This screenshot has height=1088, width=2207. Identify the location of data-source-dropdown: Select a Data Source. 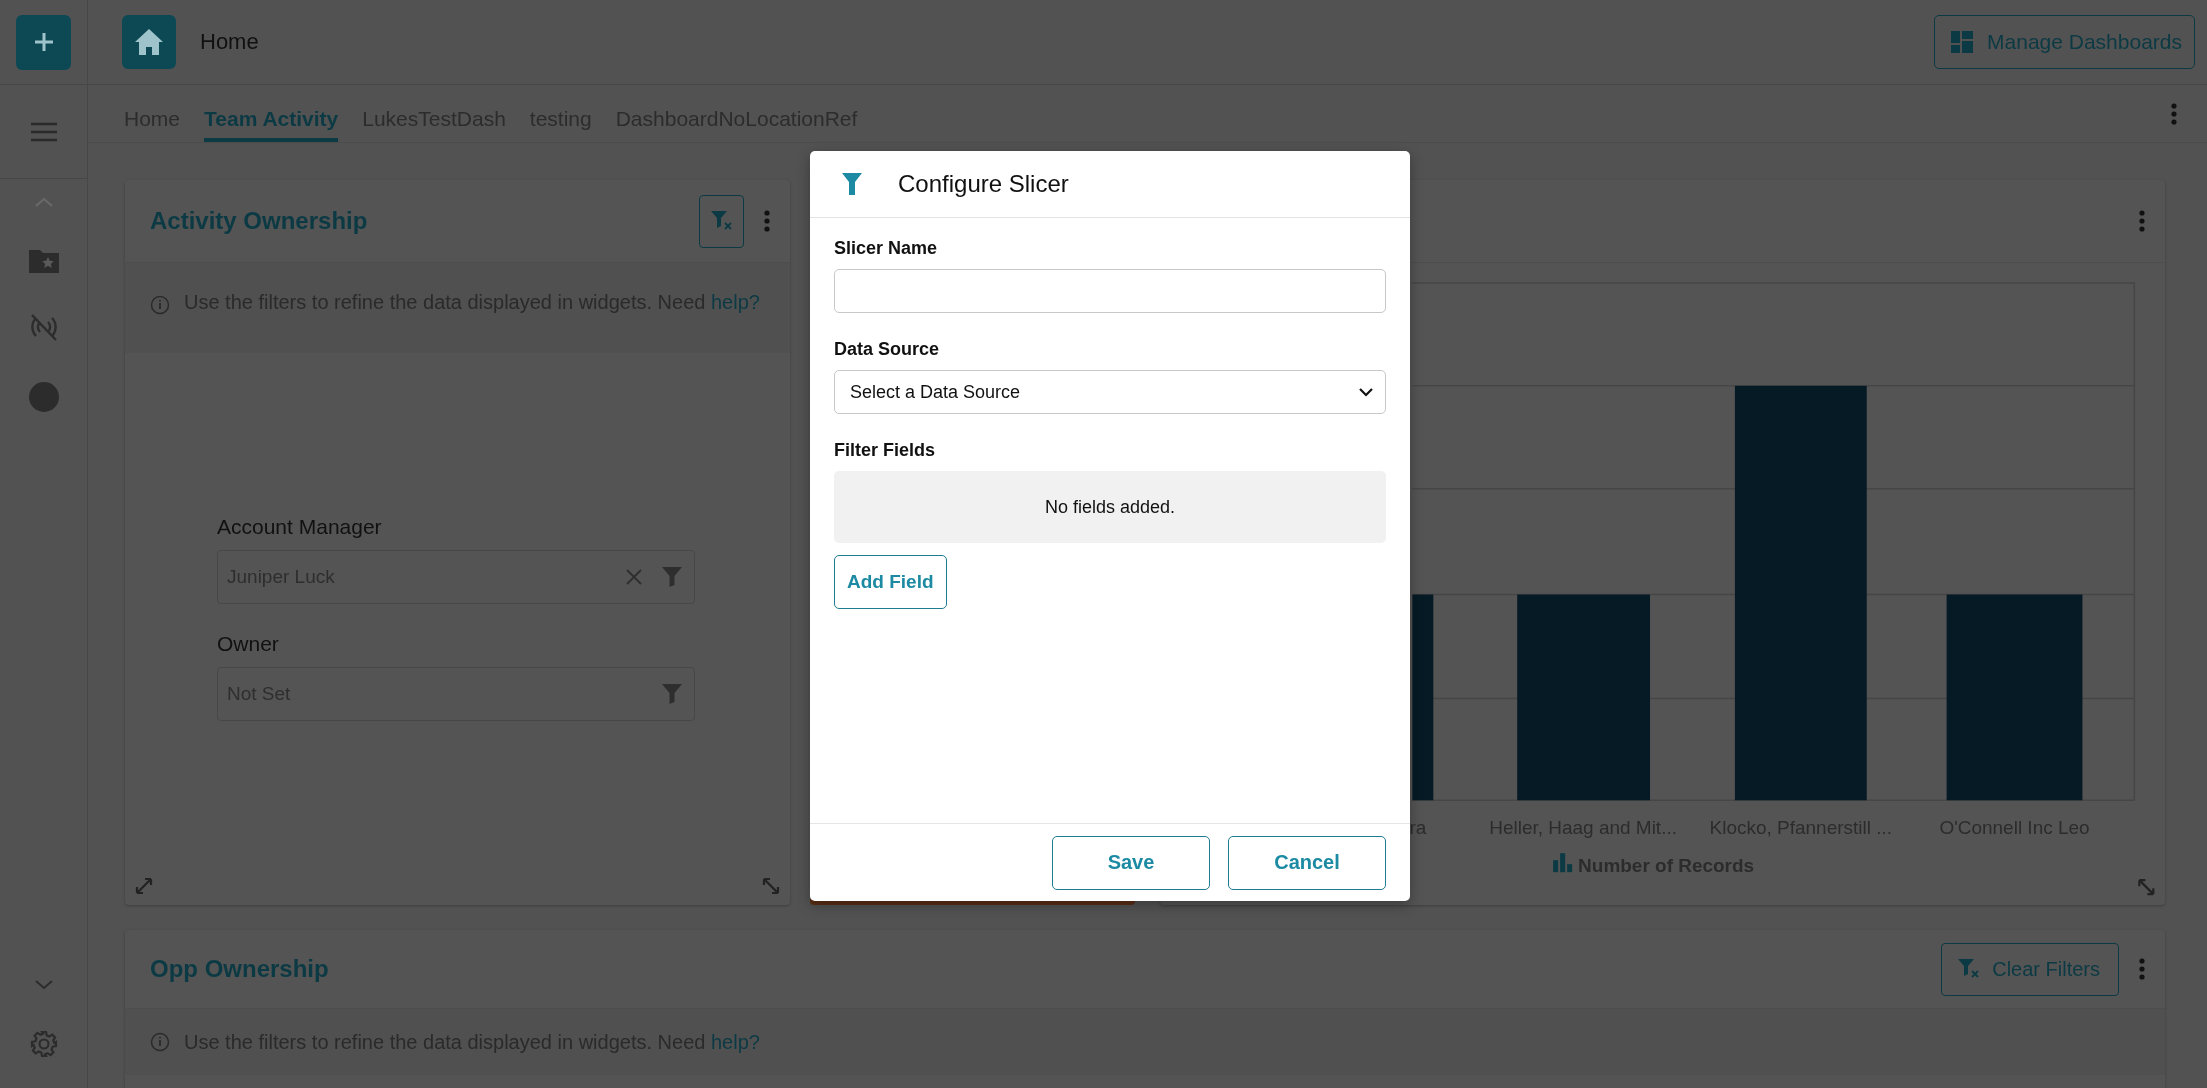
(1110, 392).